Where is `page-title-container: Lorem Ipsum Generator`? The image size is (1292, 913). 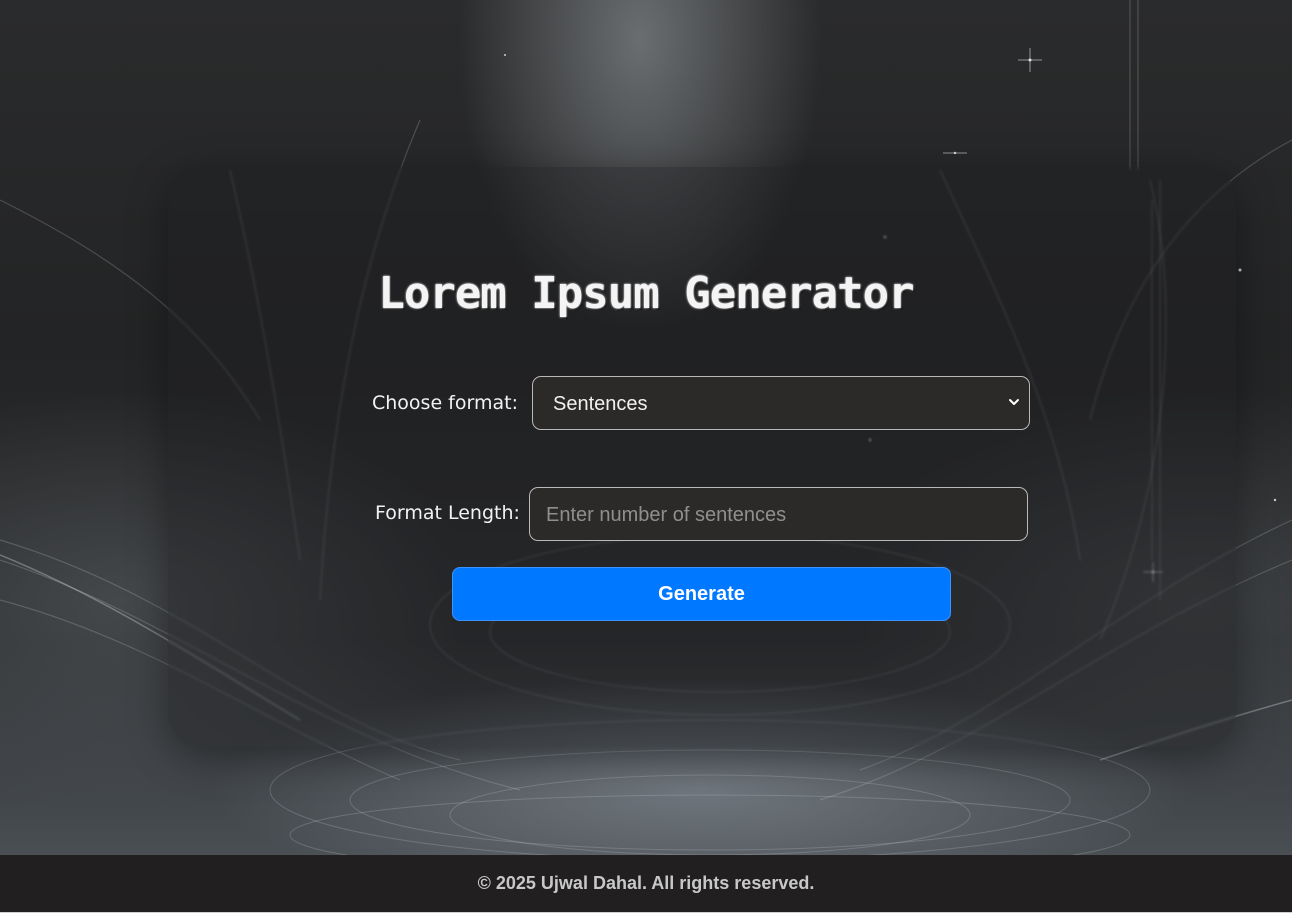 page-title-container: Lorem Ipsum Generator is located at coordinates (646, 293).